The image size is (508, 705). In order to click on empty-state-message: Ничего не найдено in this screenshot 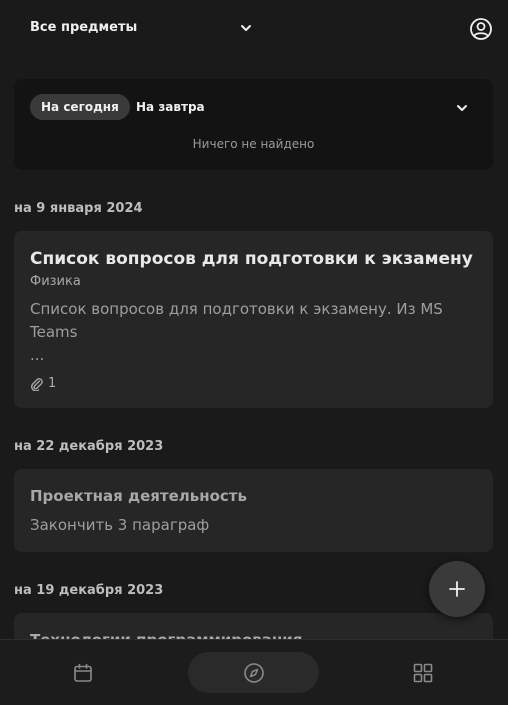, I will do `click(253, 144)`.